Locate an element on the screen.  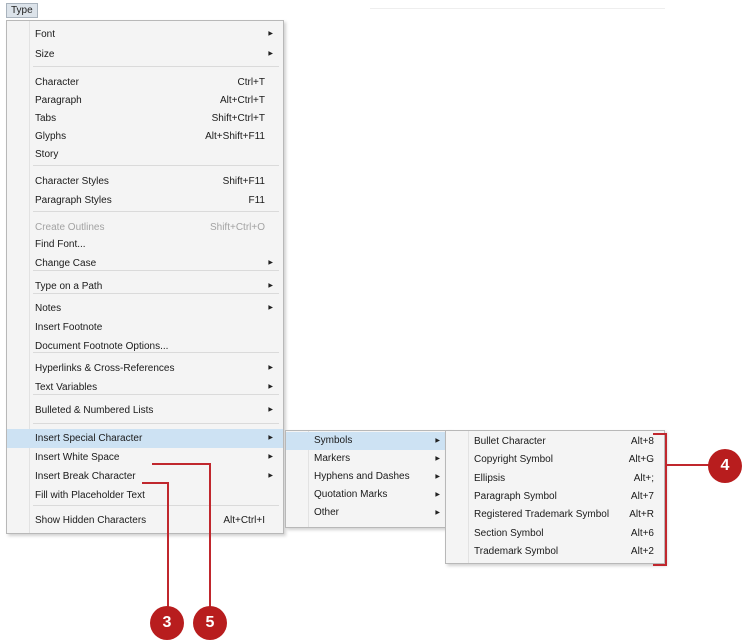
menu-item-shortcut: Alt+8 is located at coordinates (642, 441).